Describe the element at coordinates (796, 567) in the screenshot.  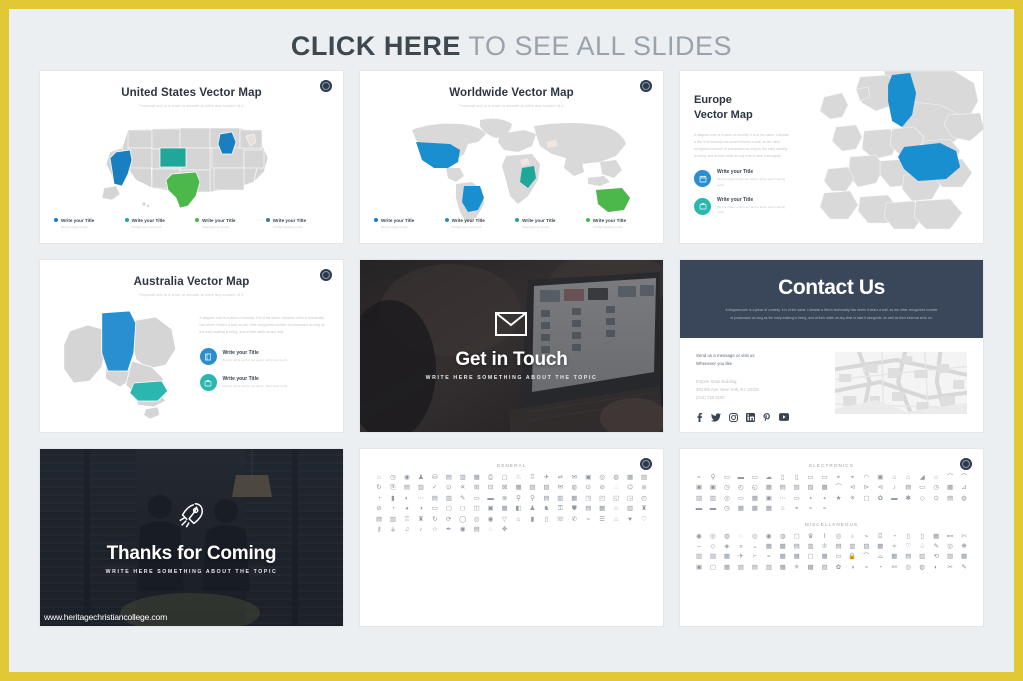
I see `icon-glyph: ✳` at that location.